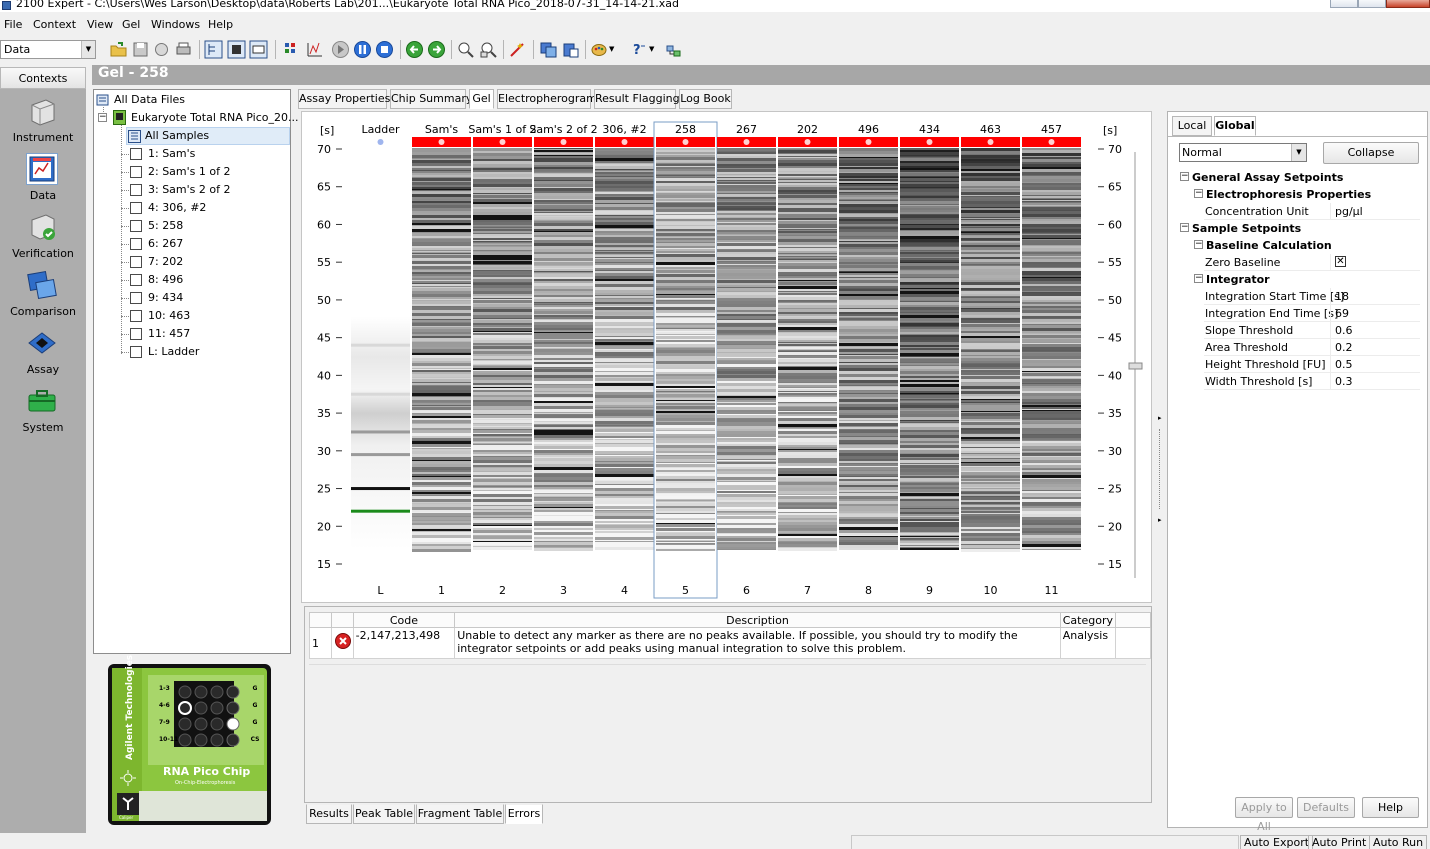  I want to click on setpoint-value: 0.2, so click(1344, 347).